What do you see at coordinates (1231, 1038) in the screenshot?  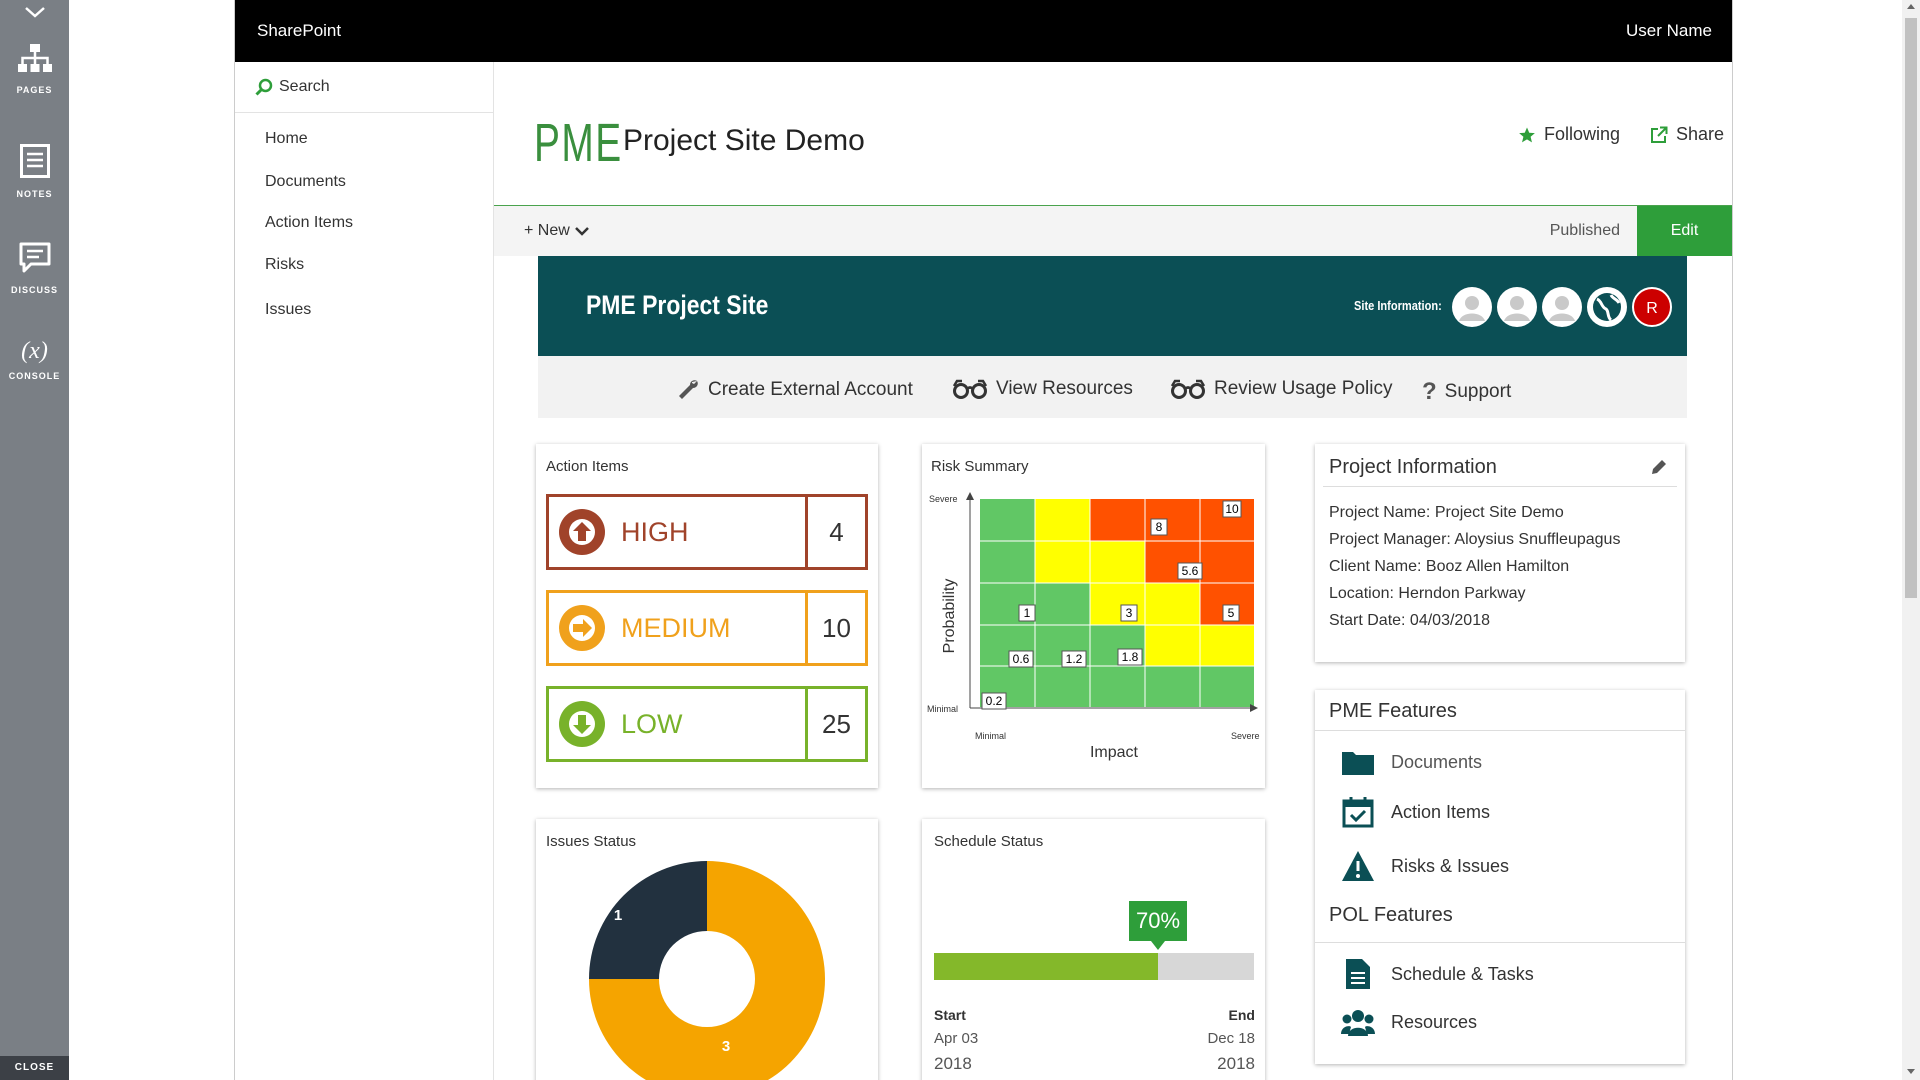 I see `schedule-end-date: Dec 18` at bounding box center [1231, 1038].